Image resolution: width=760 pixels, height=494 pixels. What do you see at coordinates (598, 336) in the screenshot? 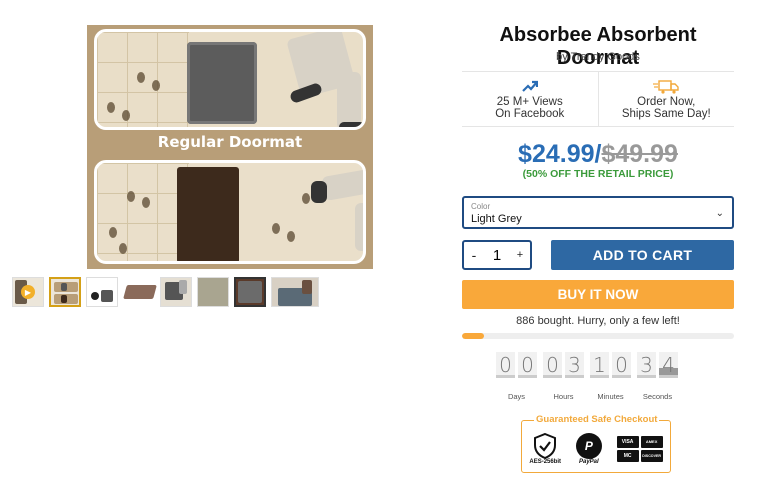
I see `stock-progress-bar` at bounding box center [598, 336].